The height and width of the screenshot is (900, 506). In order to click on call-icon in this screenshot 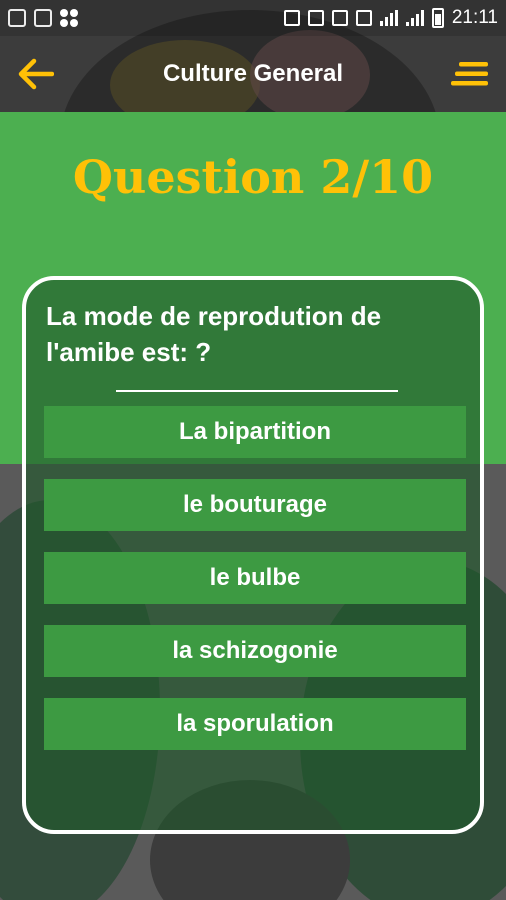, I will do `click(363, 18)`.